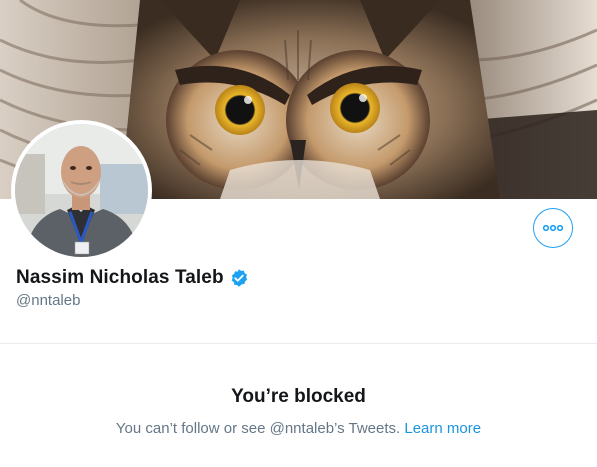 Image resolution: width=597 pixels, height=467 pixels. I want to click on avatar-photo, so click(81, 190).